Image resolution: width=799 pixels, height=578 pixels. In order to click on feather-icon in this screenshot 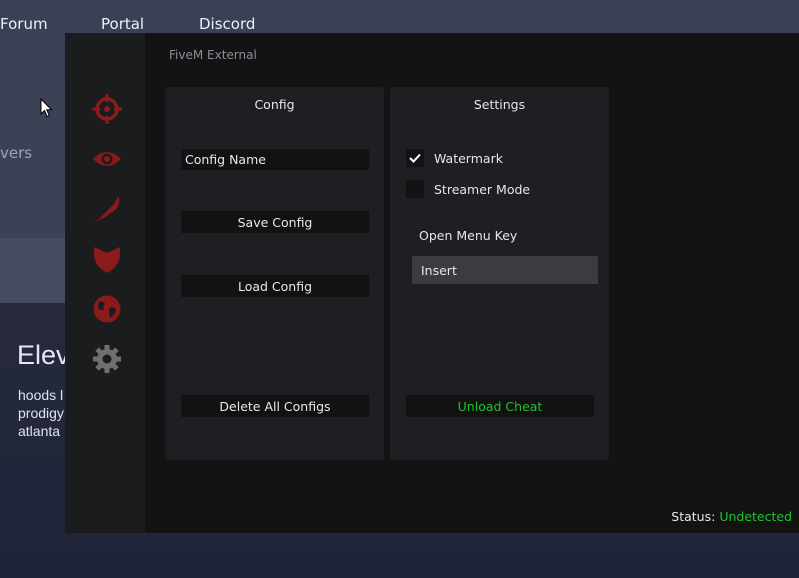, I will do `click(107, 209)`.